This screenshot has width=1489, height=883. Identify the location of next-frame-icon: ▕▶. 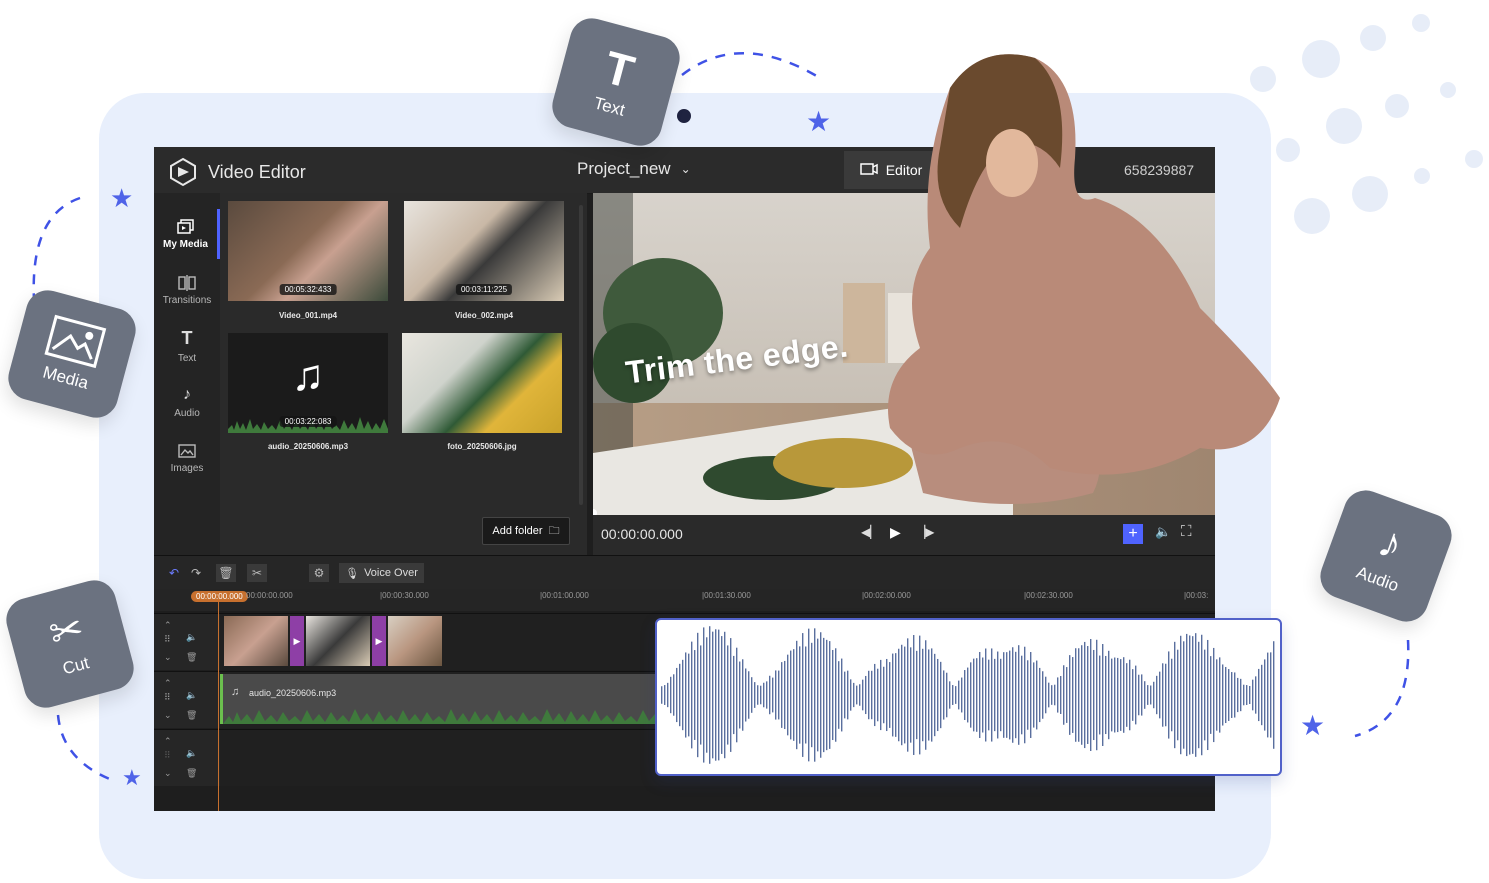
(925, 532).